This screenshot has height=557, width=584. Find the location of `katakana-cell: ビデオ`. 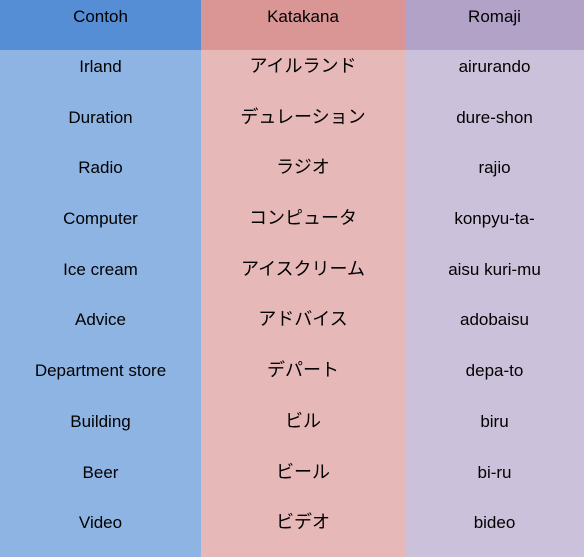

katakana-cell: ビデオ is located at coordinates (303, 531).